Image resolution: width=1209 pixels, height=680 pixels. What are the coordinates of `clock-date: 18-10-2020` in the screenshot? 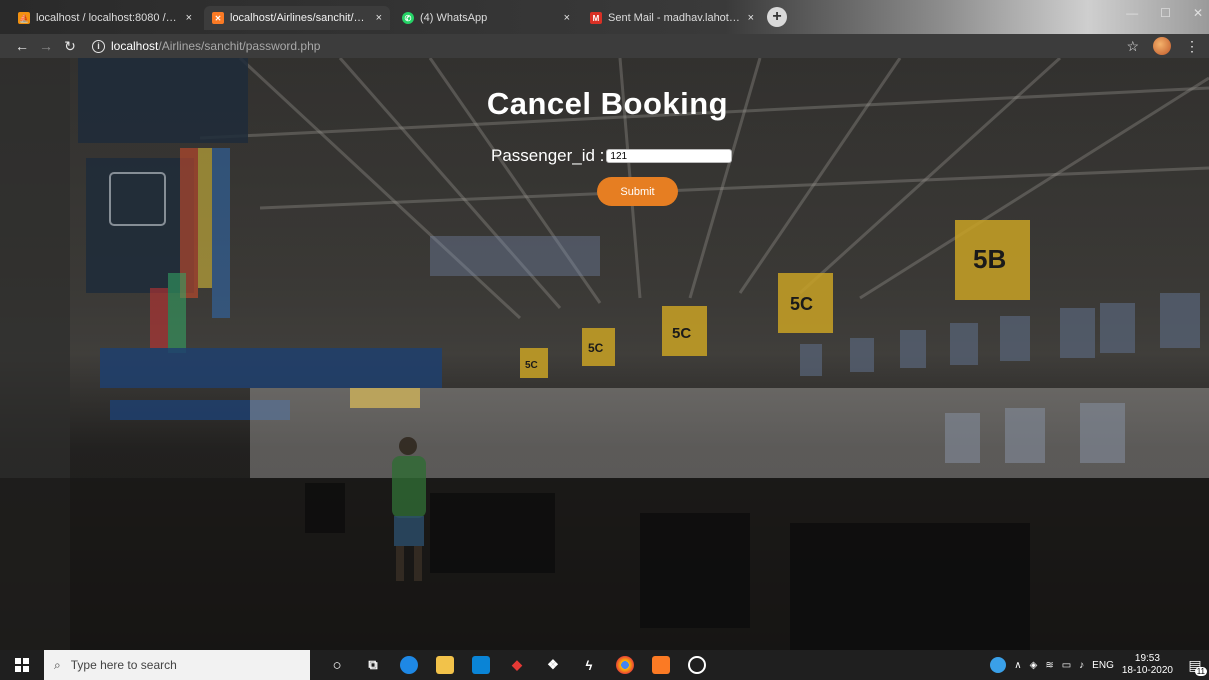 It's located at (1147, 670).